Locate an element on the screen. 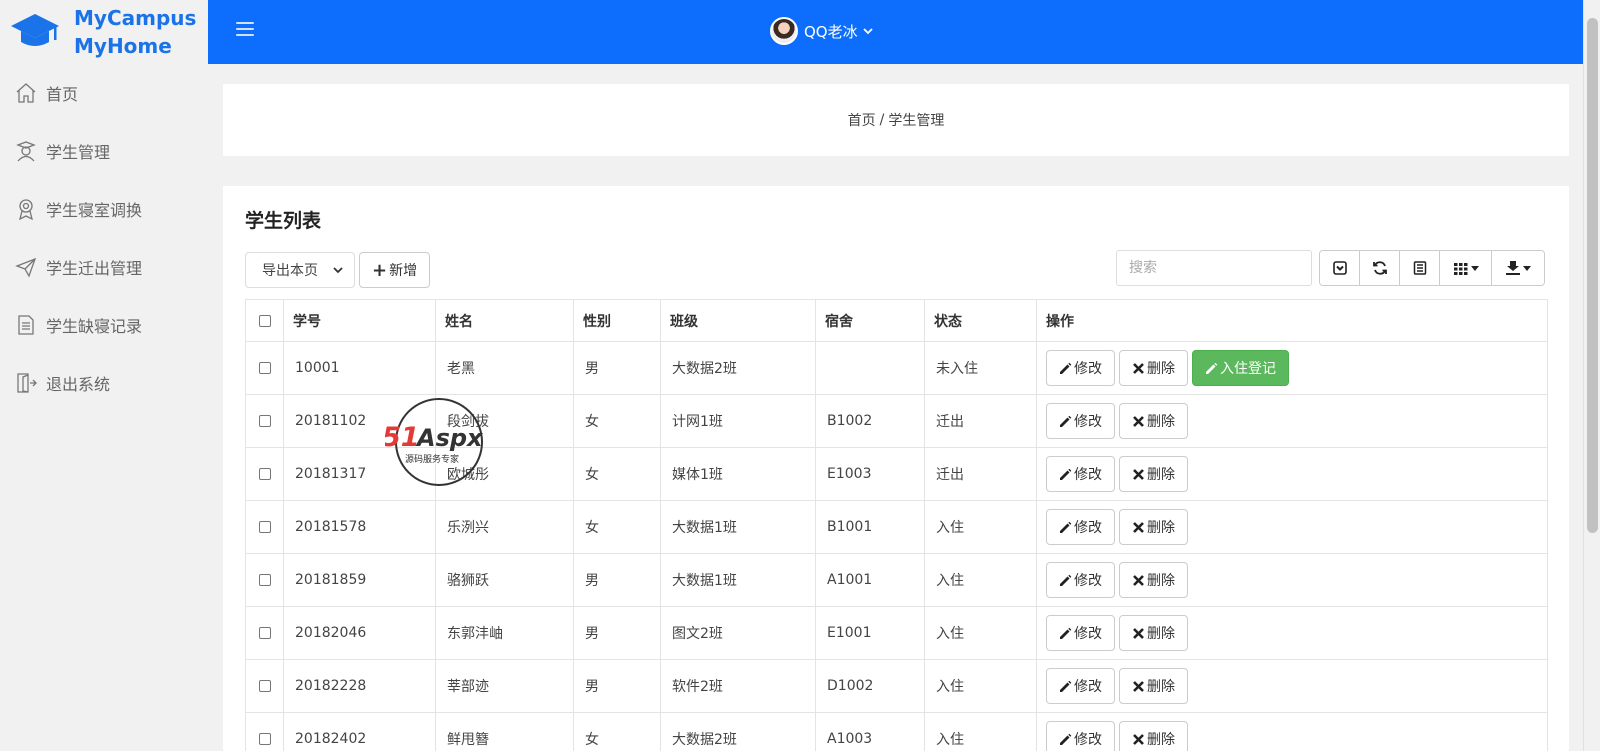 Image resolution: width=1600 pixels, height=751 pixels. refresh-icon is located at coordinates (1379, 268).